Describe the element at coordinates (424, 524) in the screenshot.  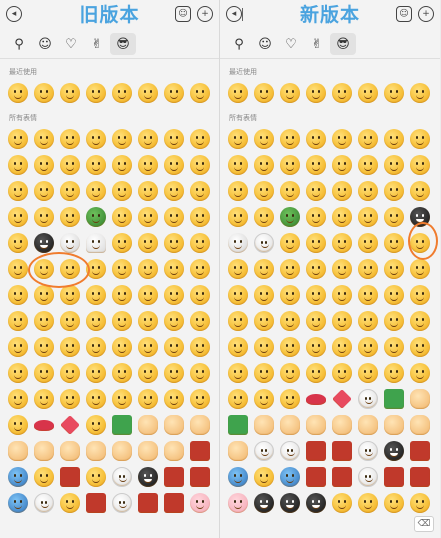
I see `delete-icon: ⌫` at that location.